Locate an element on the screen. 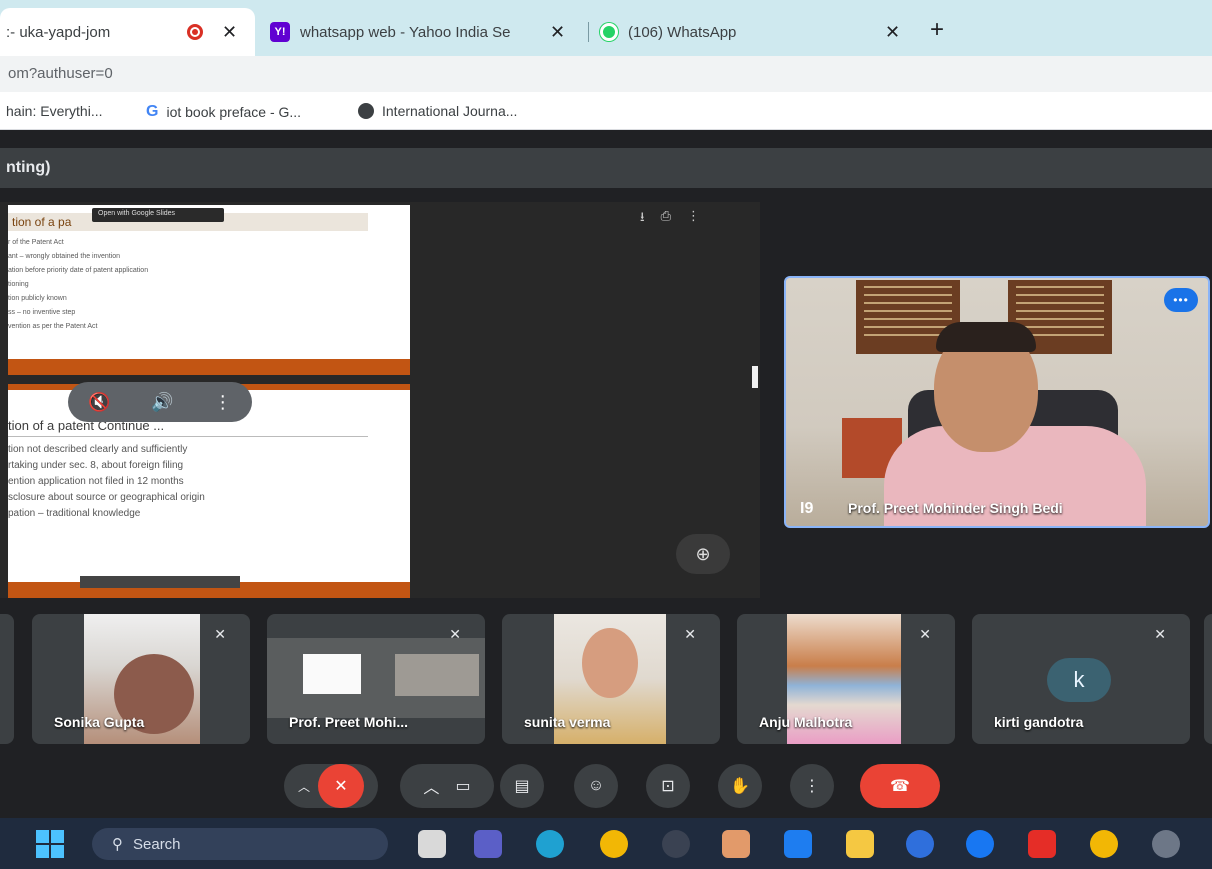 The width and height of the screenshot is (1212, 869). url-text: om?authuser=0 is located at coordinates (60, 73).